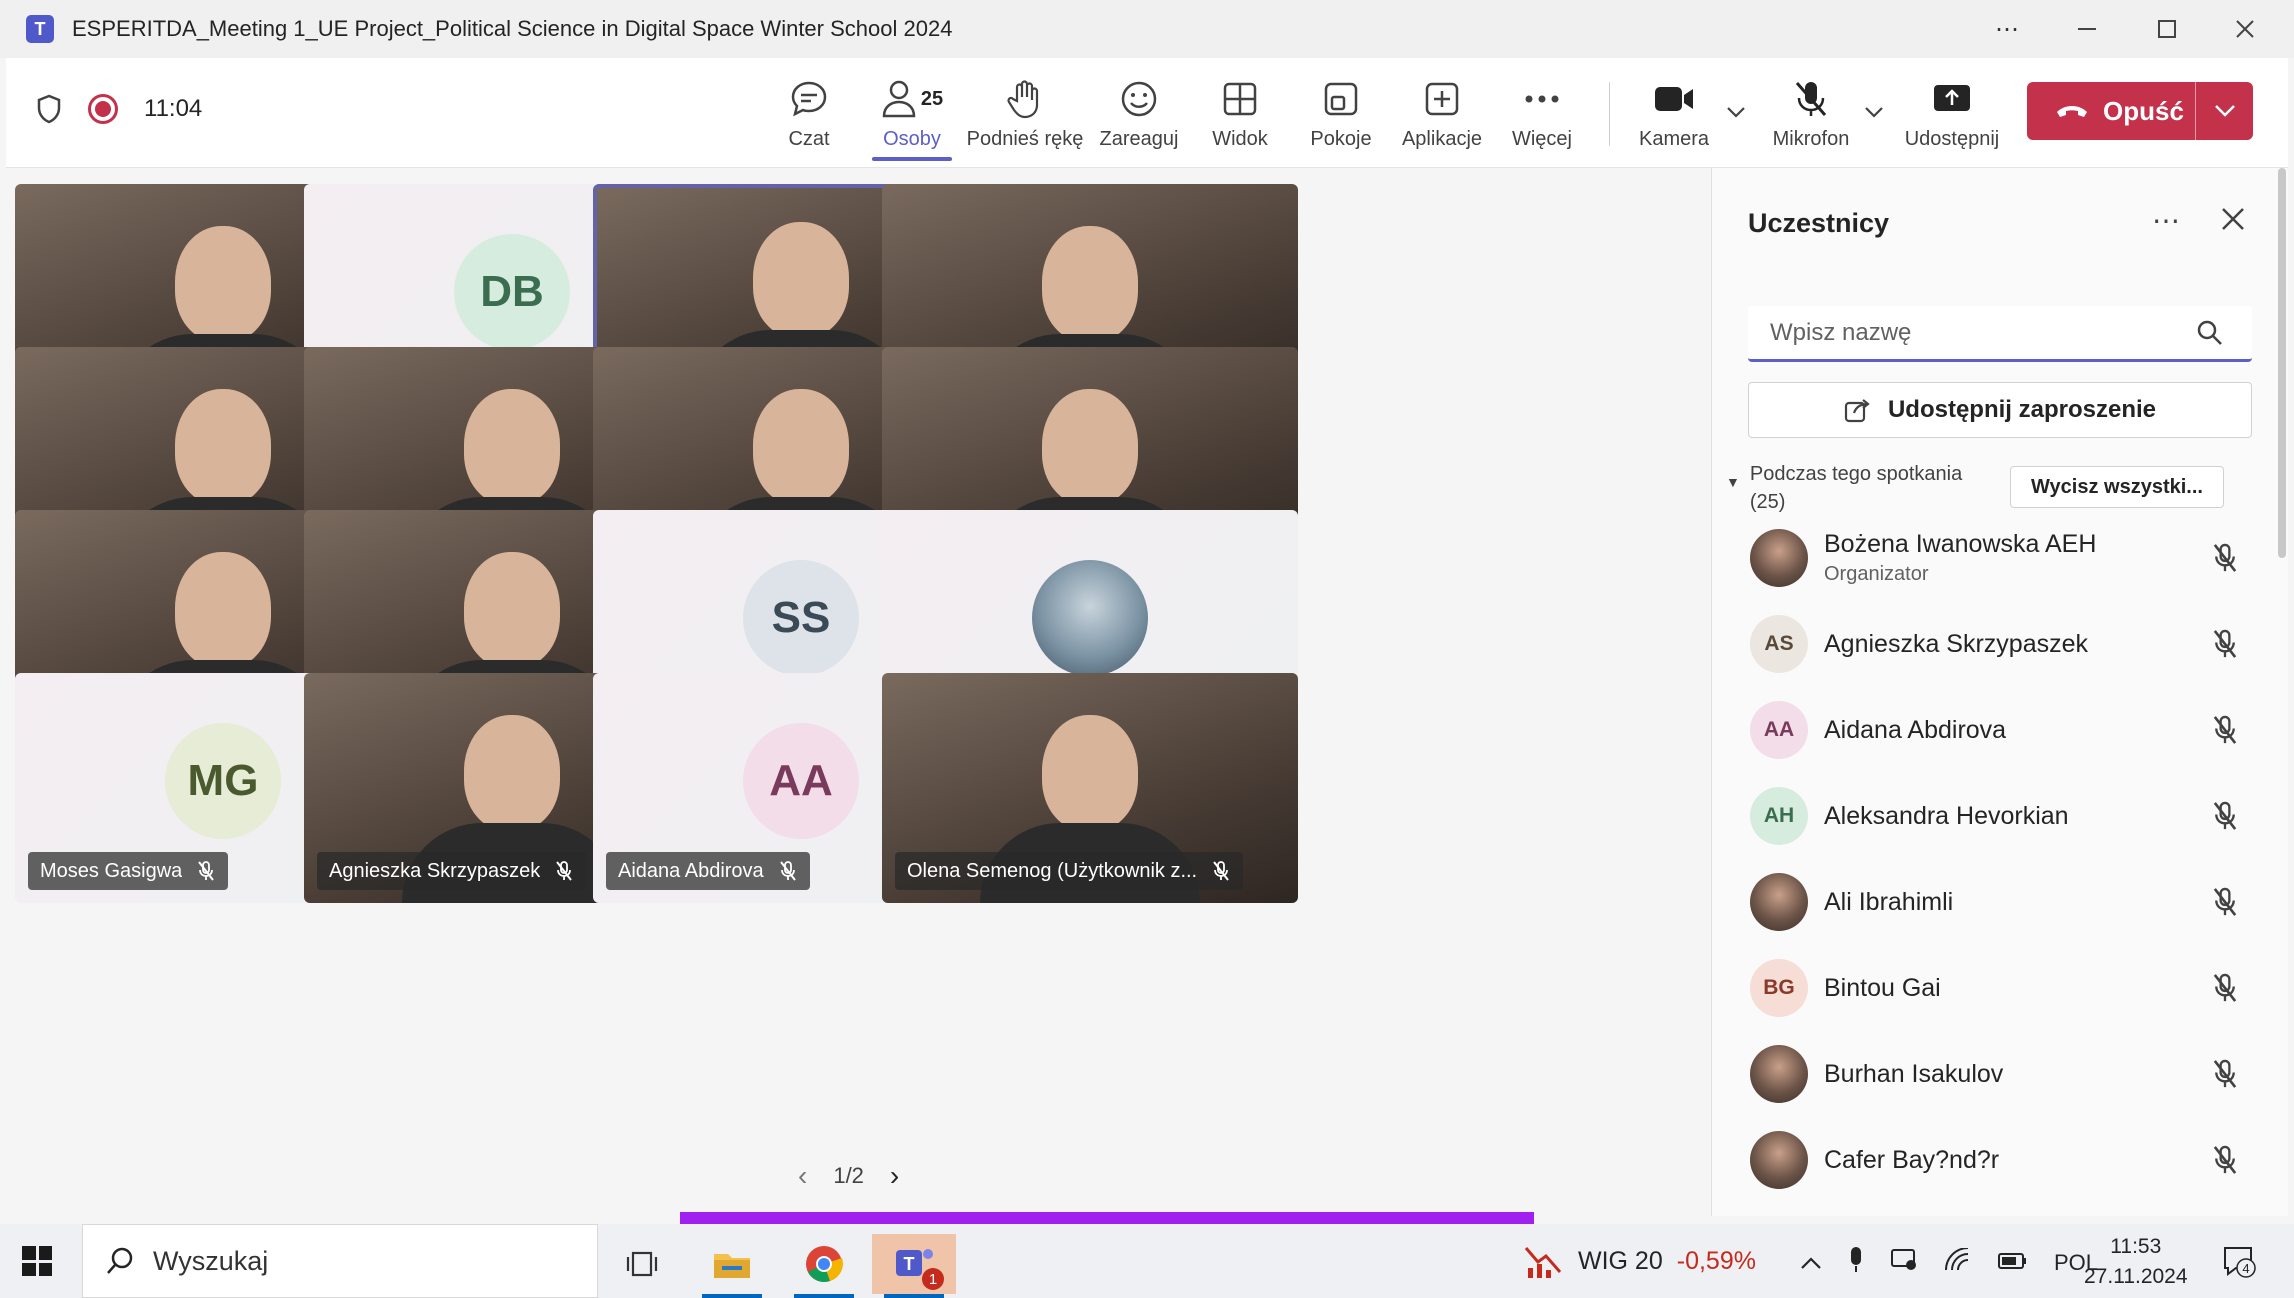  Describe the element at coordinates (1980, 332) in the screenshot. I see `participant-search-input` at that location.